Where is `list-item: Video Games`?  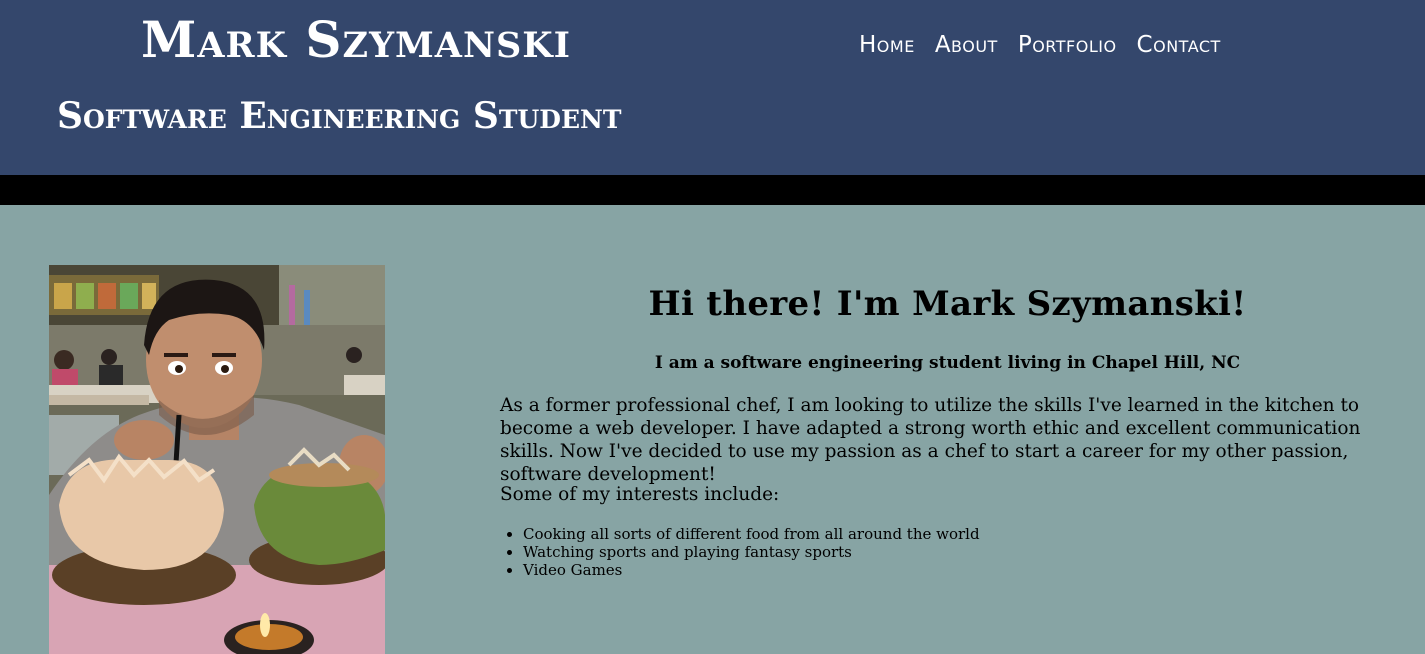 list-item: Video Games is located at coordinates (751, 570).